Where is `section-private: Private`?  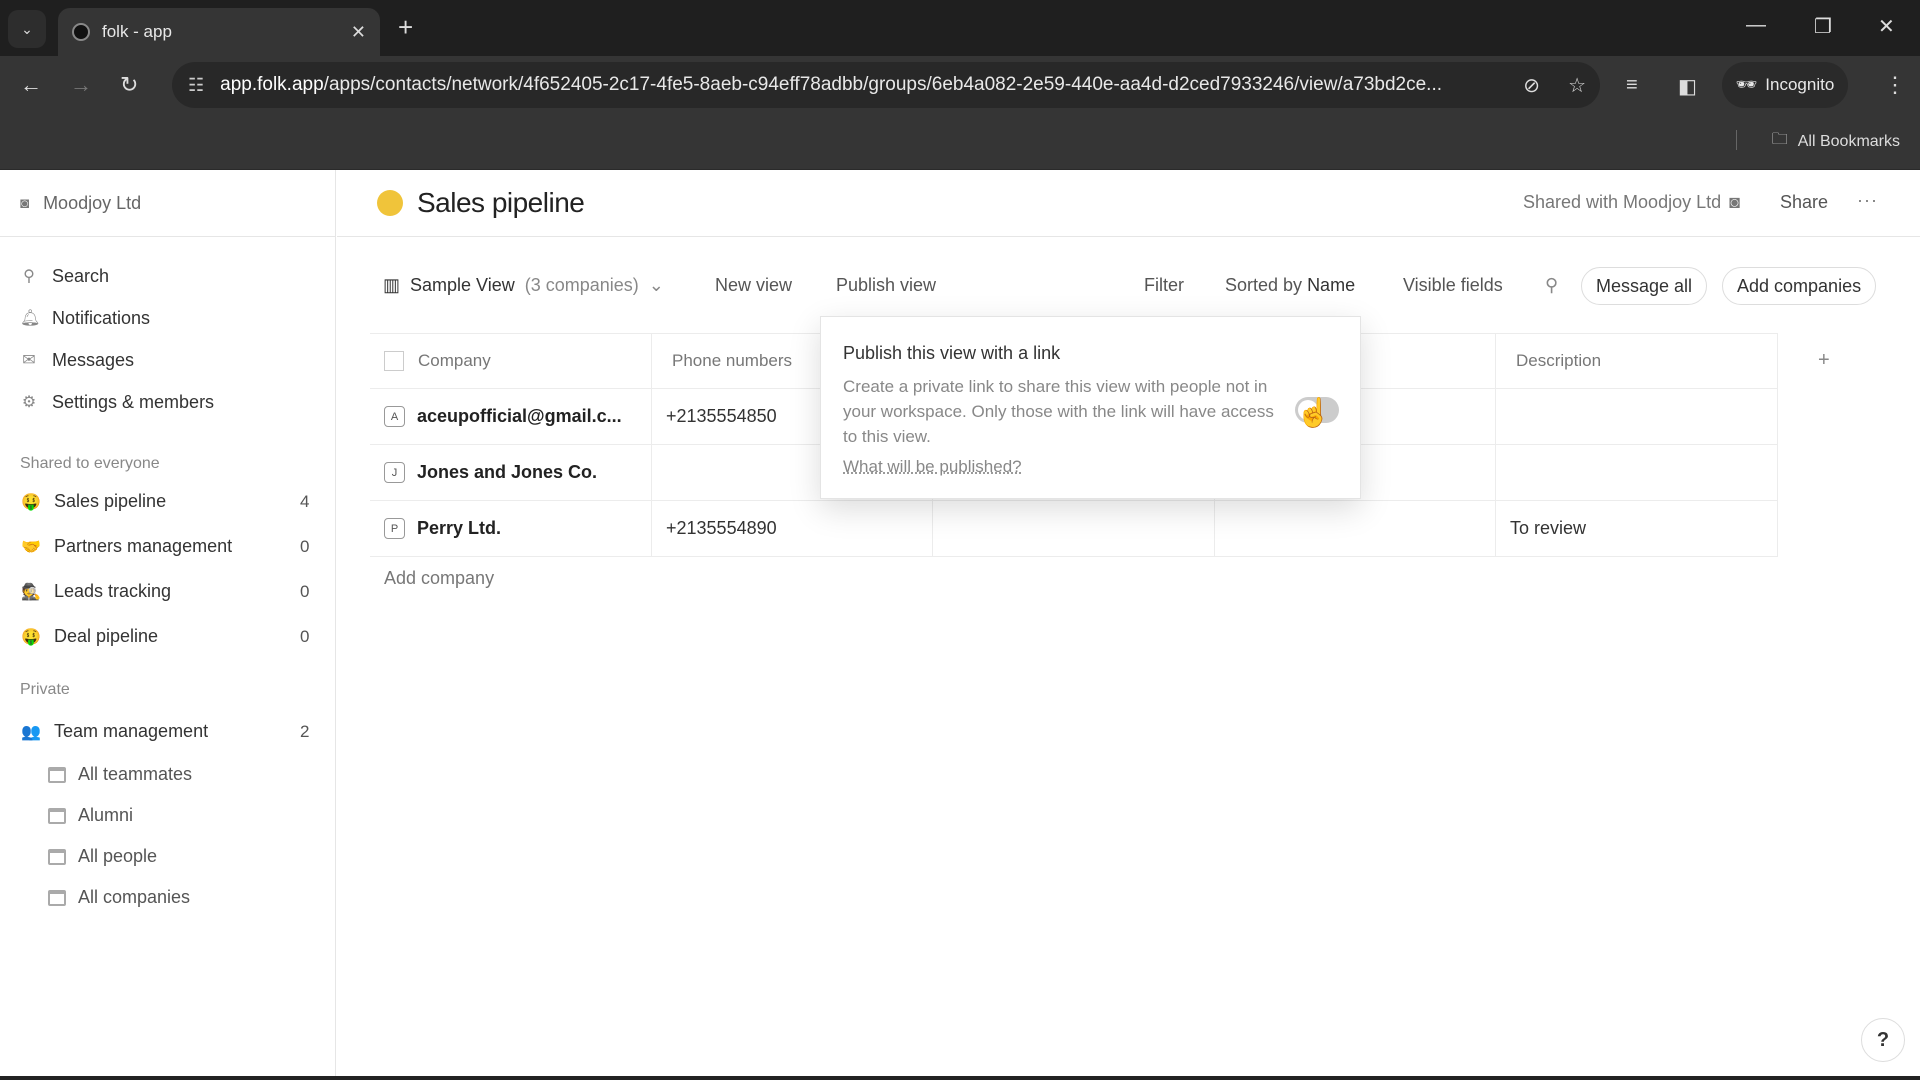 section-private: Private is located at coordinates (45, 689).